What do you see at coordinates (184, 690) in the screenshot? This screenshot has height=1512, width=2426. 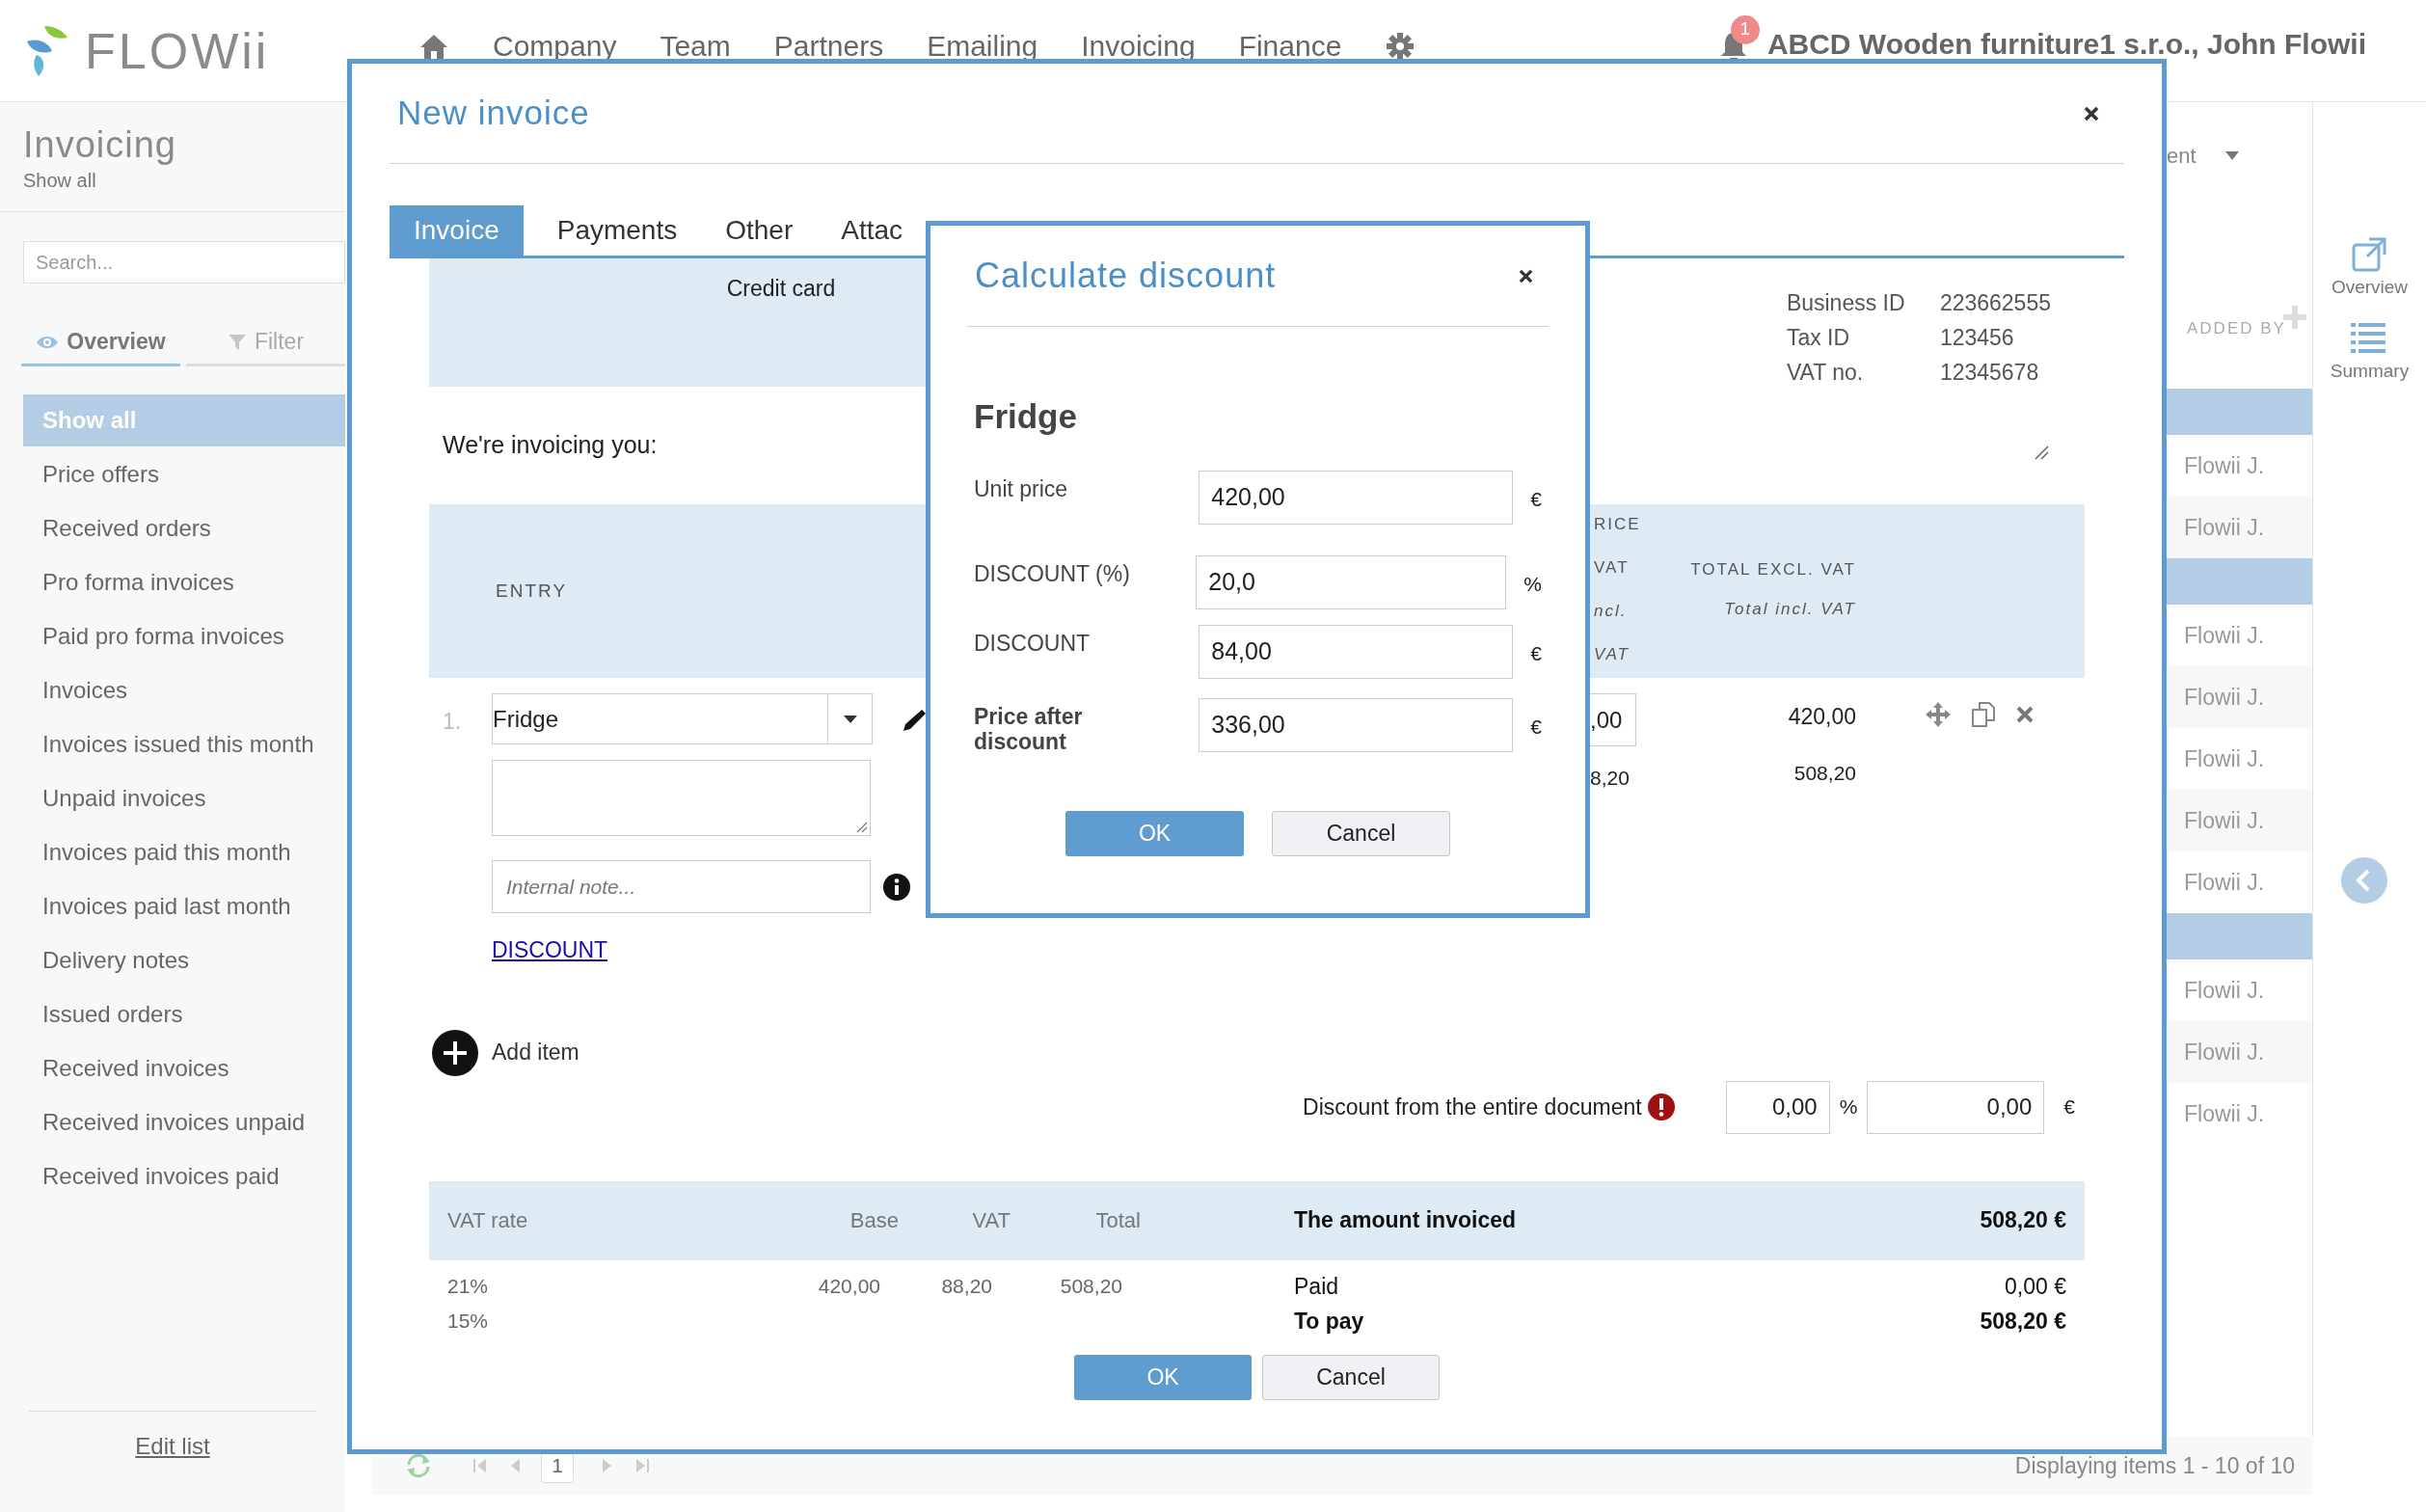 I see `sidebar-item: Invoices` at bounding box center [184, 690].